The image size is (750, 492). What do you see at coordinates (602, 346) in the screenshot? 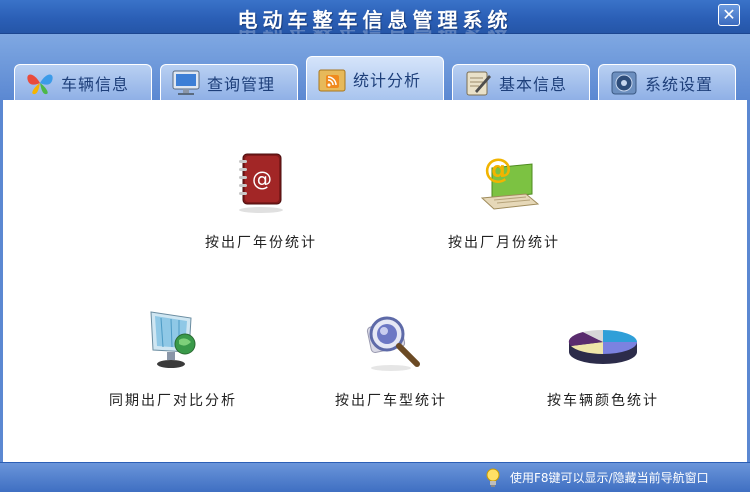
I see `pie-chart-icon` at bounding box center [602, 346].